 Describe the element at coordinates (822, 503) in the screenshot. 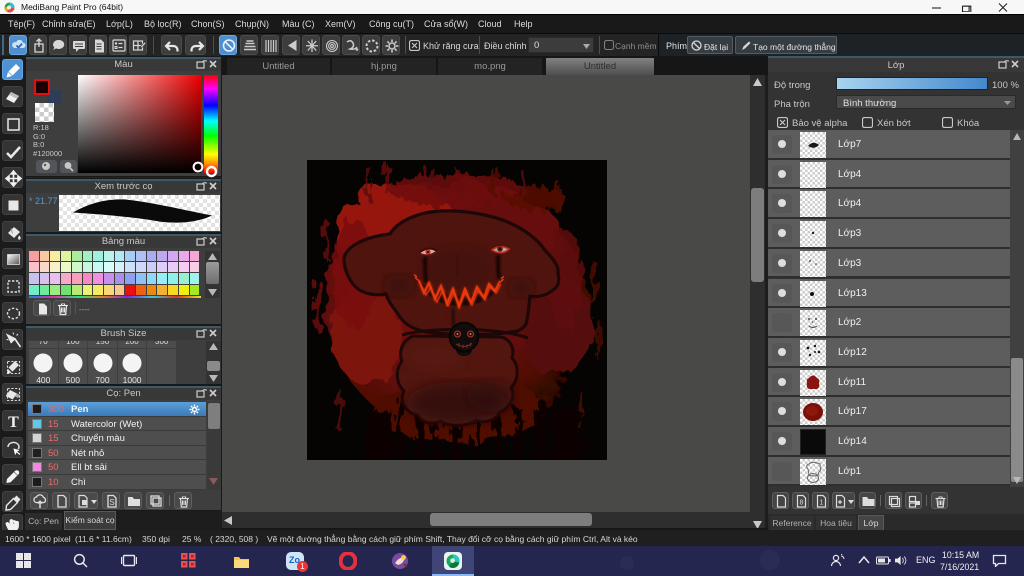

I see `svg-text: 1` at that location.